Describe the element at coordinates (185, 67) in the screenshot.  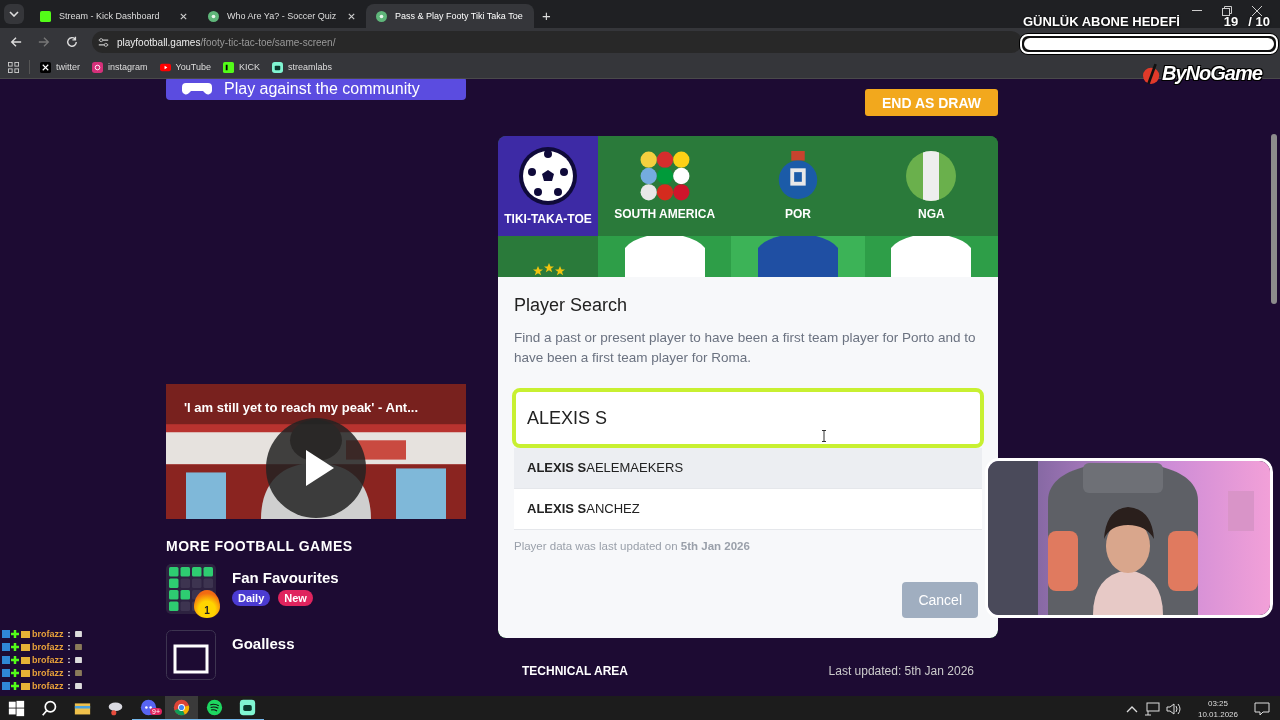
I see `bookmark: YouTube` at that location.